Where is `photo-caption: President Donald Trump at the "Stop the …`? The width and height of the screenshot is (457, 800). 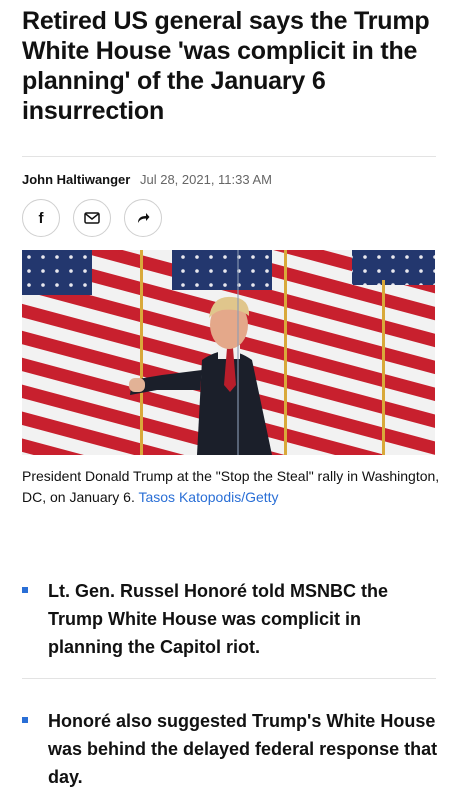 photo-caption: President Donald Trump at the "Stop the … is located at coordinates (231, 487).